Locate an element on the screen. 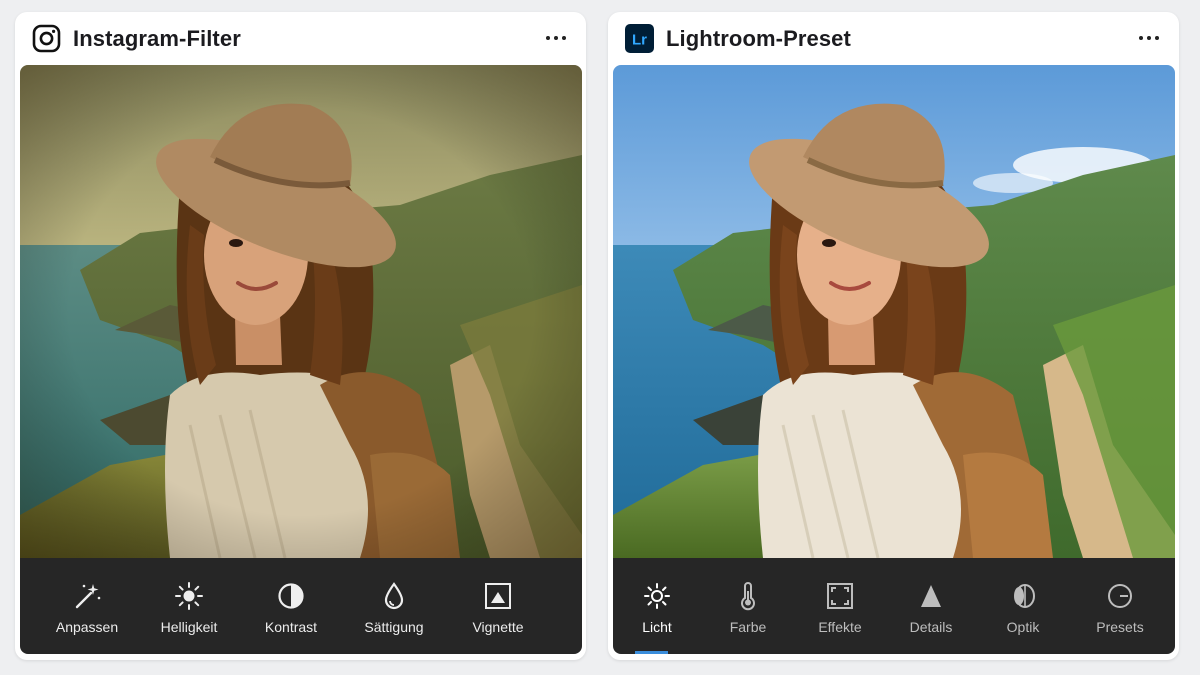 This screenshot has width=1200, height=675. tool-label: Details is located at coordinates (931, 627).